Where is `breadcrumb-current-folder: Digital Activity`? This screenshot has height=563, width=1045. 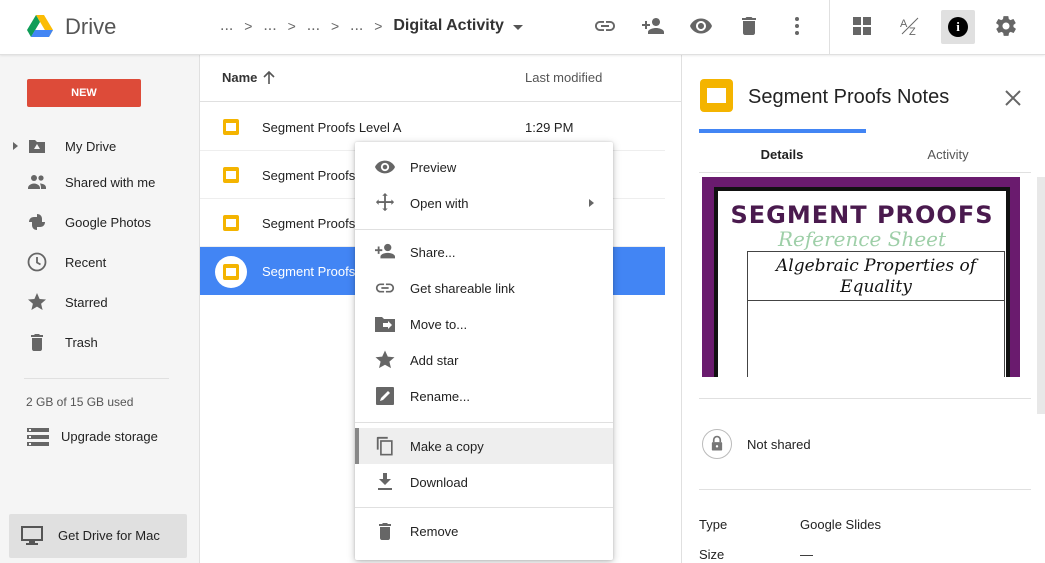
breadcrumb-current-folder: Digital Activity is located at coordinates (458, 26).